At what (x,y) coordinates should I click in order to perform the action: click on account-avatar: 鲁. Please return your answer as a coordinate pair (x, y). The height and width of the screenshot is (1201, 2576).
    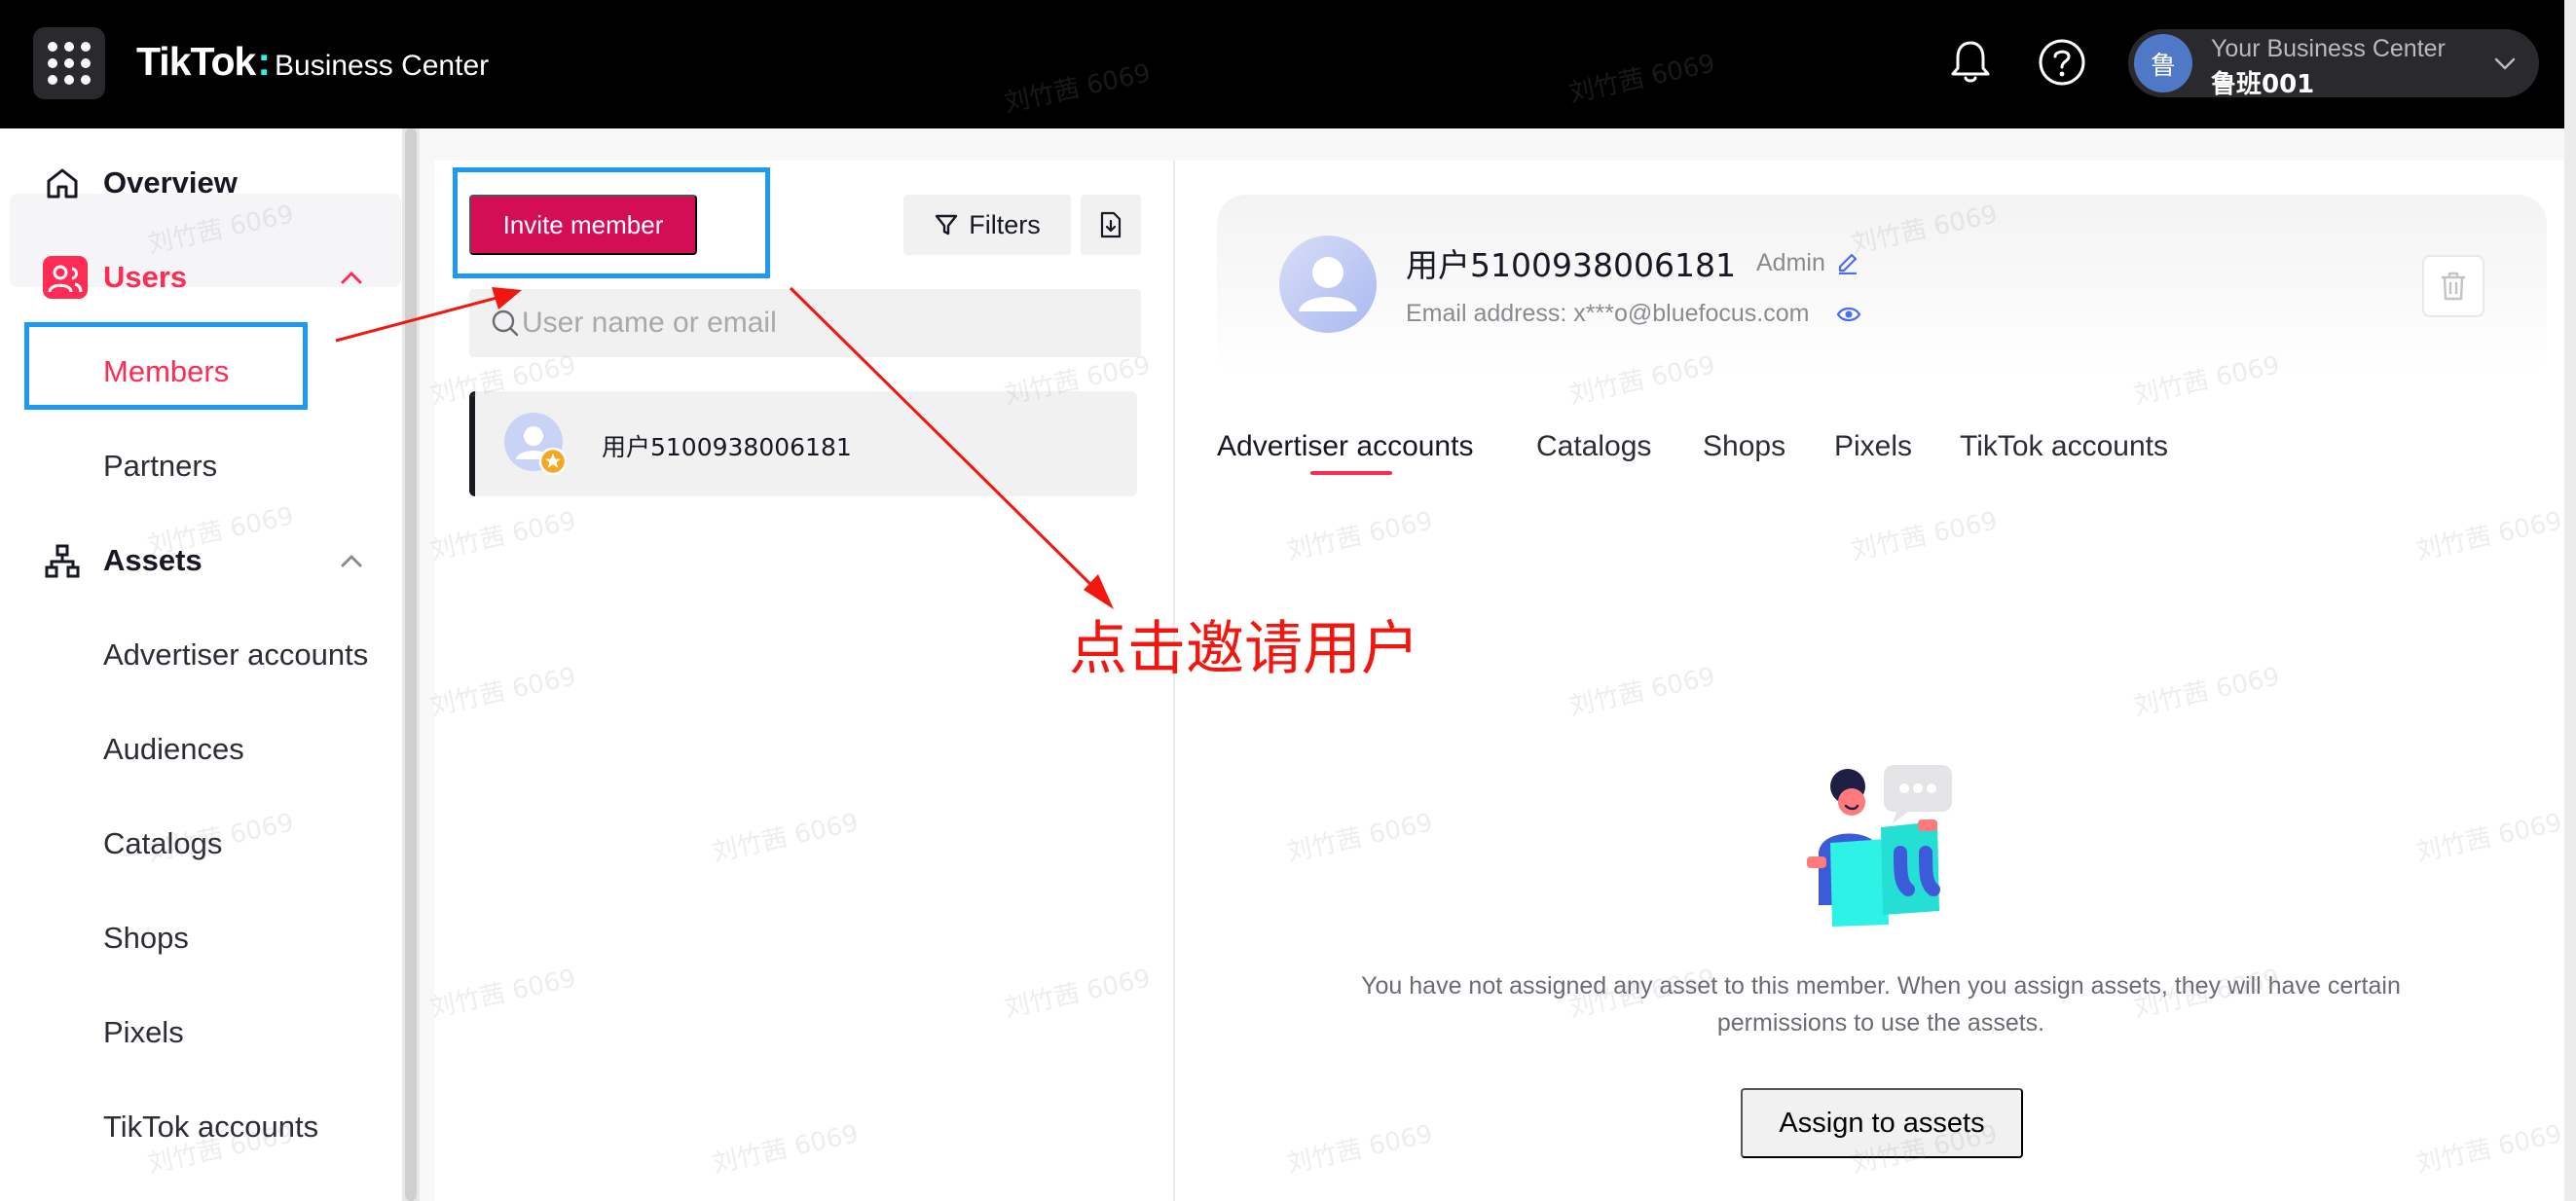
    Looking at the image, I should click on (2163, 63).